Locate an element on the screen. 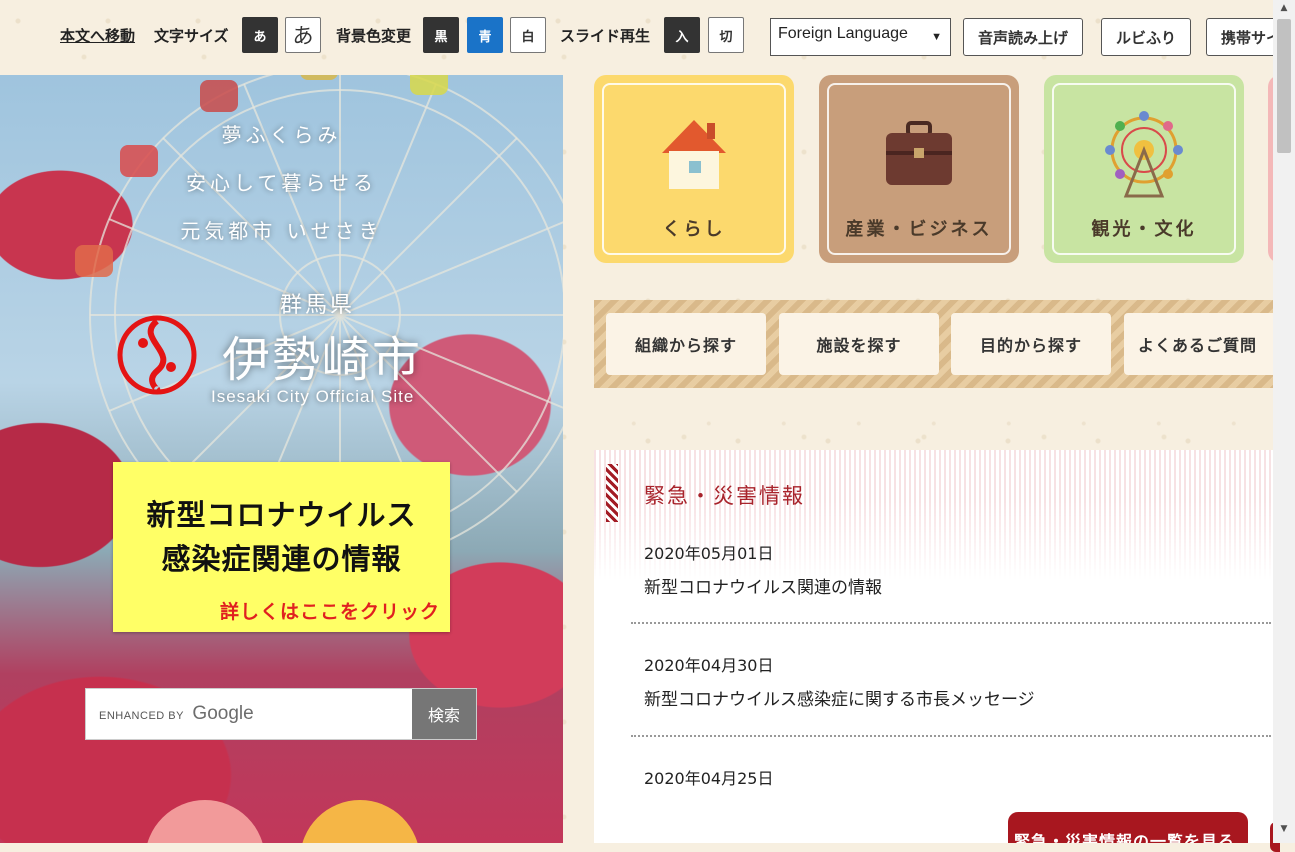  news-item: 2020年04月25日 is located at coordinates (954, 777).